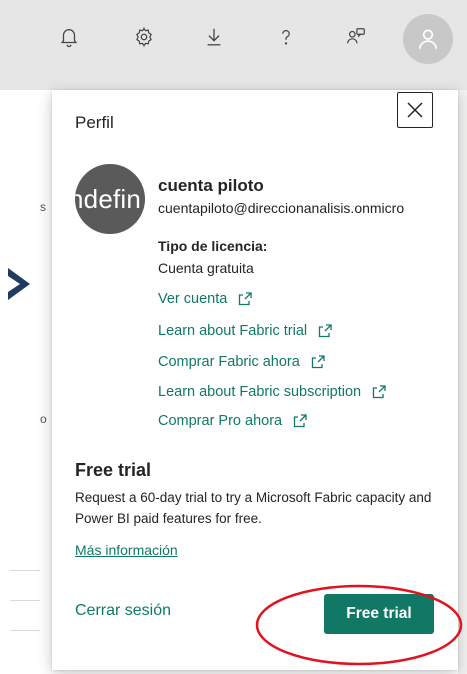  I want to click on chevron-right-icon, so click(19, 284).